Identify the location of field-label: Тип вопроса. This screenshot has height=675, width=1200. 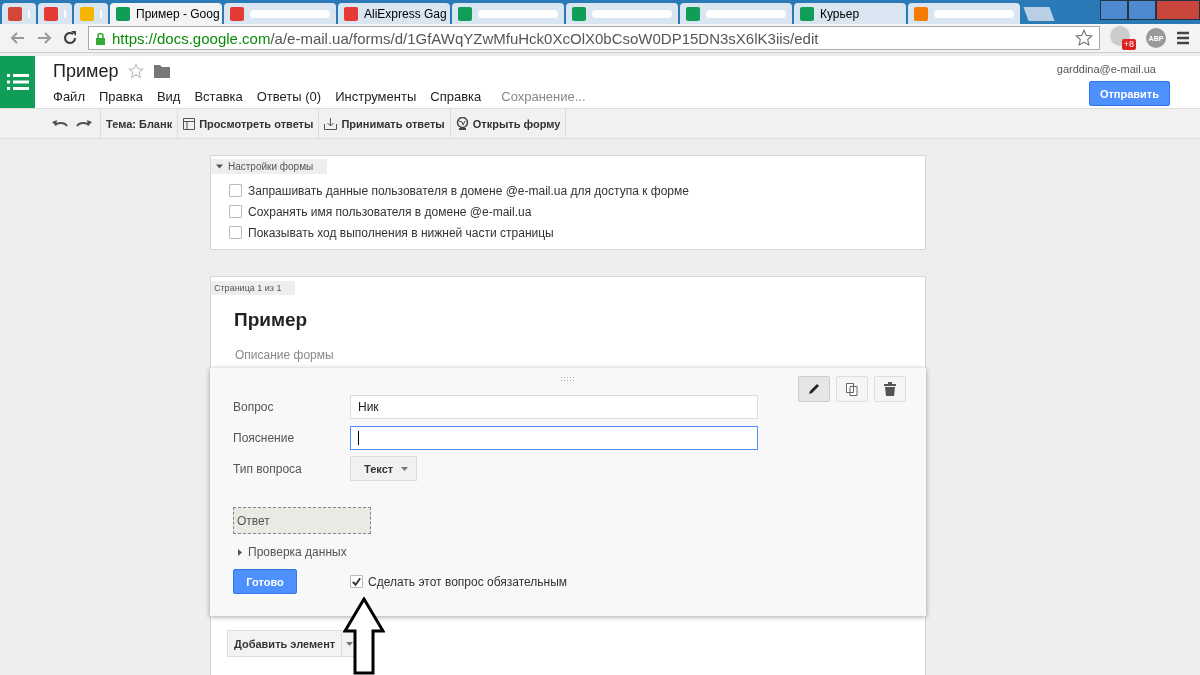
(268, 468).